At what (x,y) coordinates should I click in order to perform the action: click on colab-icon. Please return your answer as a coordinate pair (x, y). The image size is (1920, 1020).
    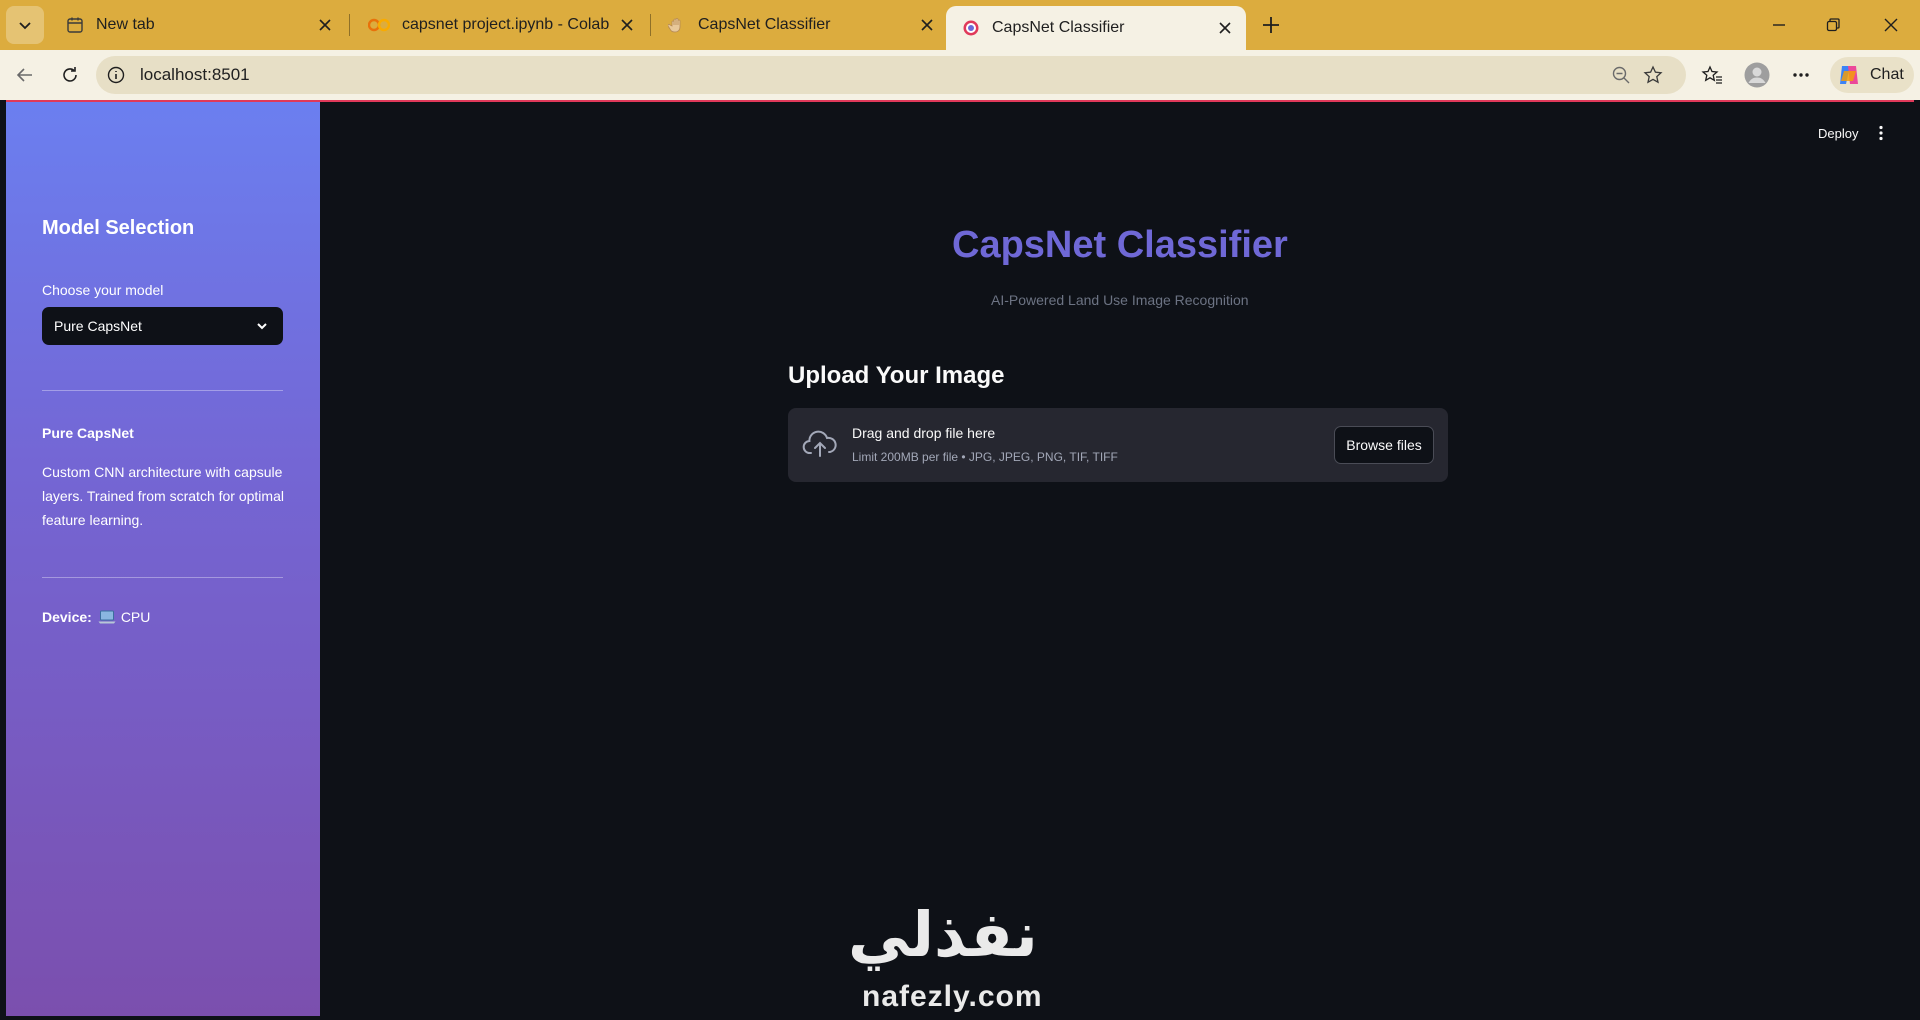
    Looking at the image, I should click on (379, 25).